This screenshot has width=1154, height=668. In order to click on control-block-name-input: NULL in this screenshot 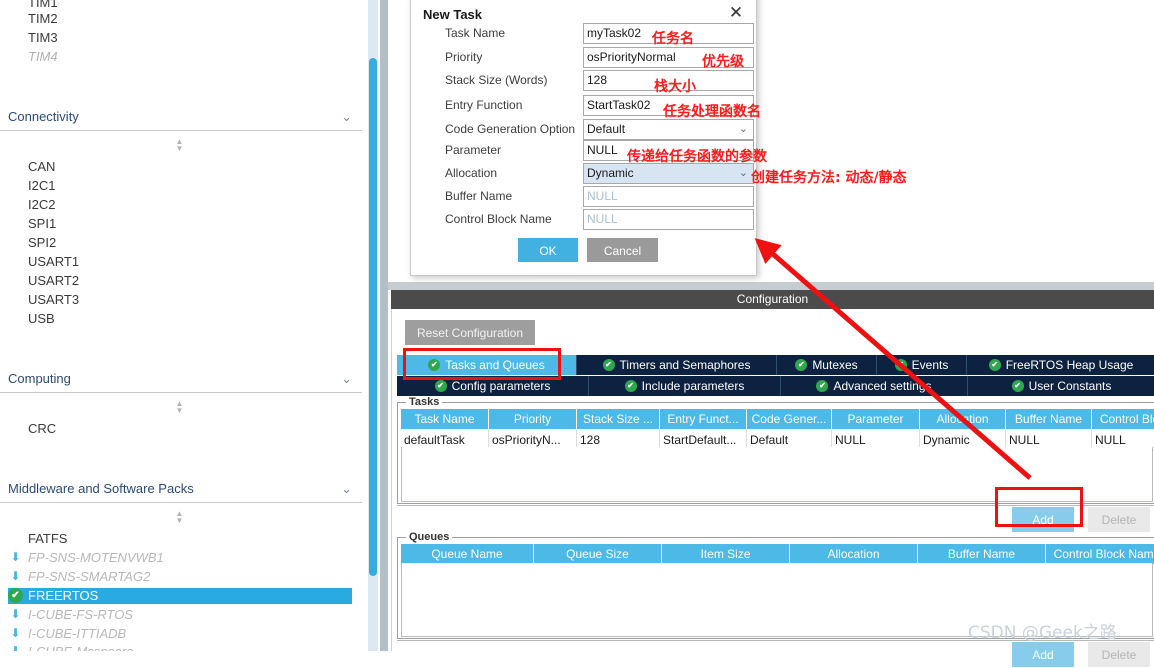, I will do `click(668, 219)`.